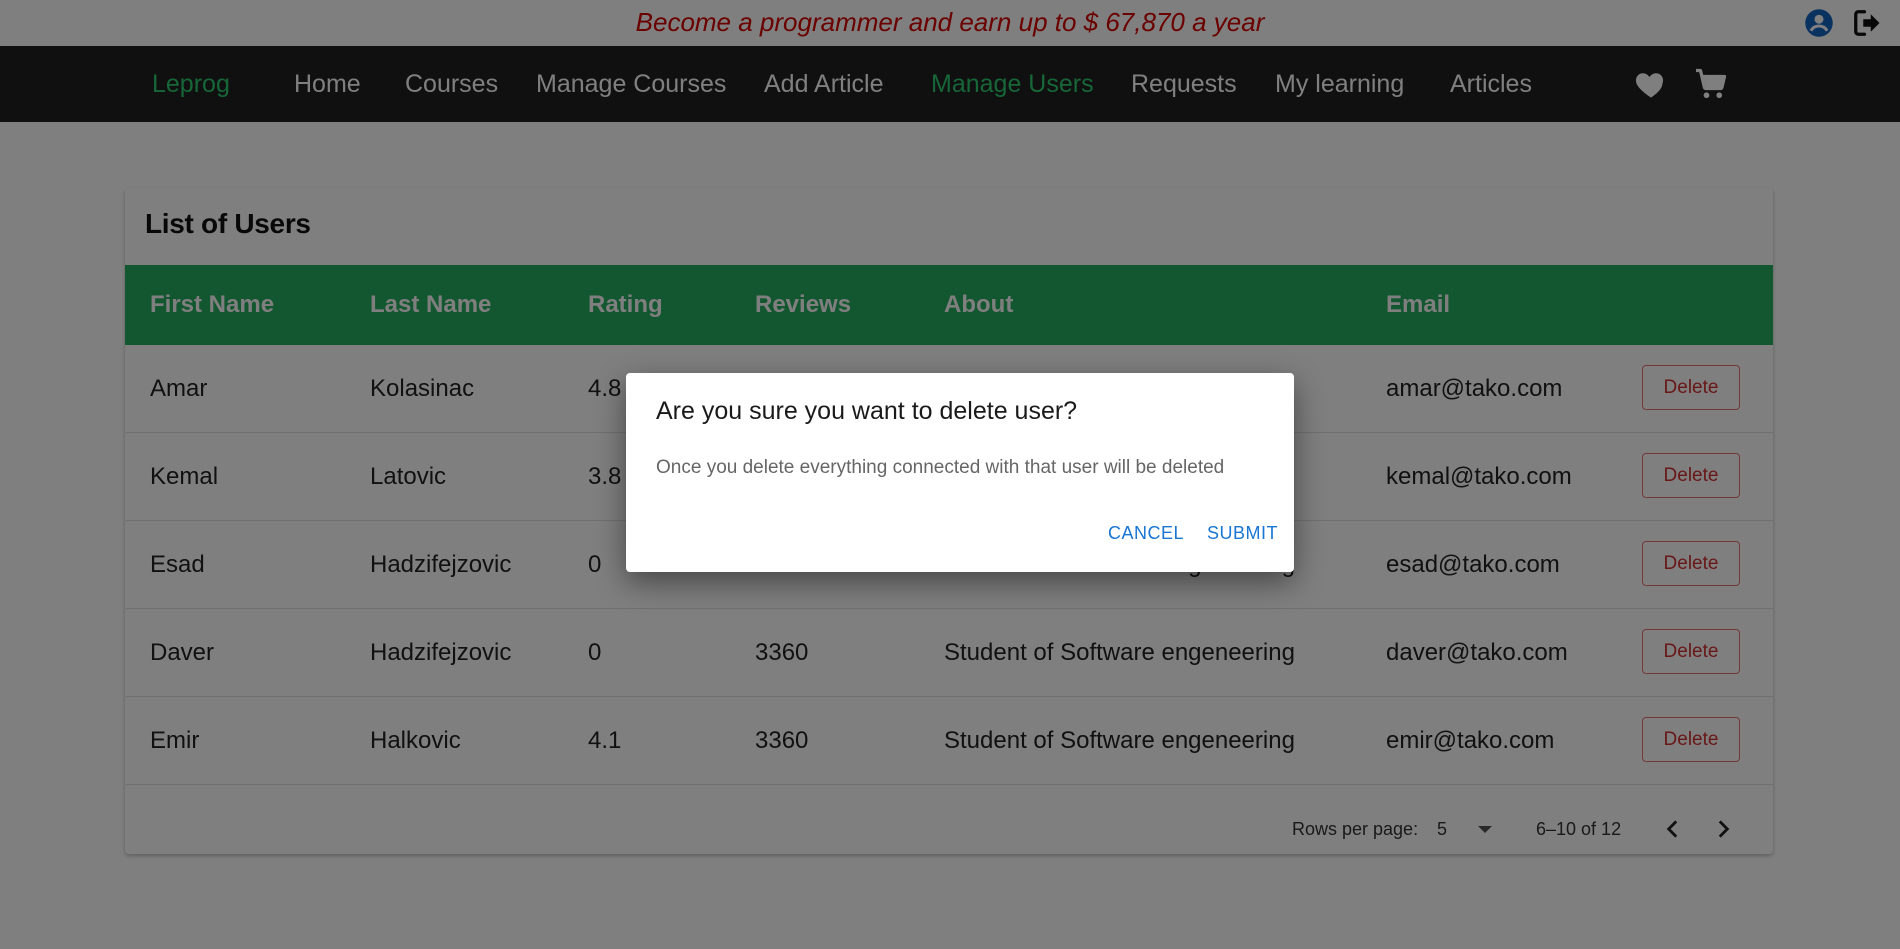  Describe the element at coordinates (1242, 533) in the screenshot. I see `submit-button: SUBMIT` at that location.